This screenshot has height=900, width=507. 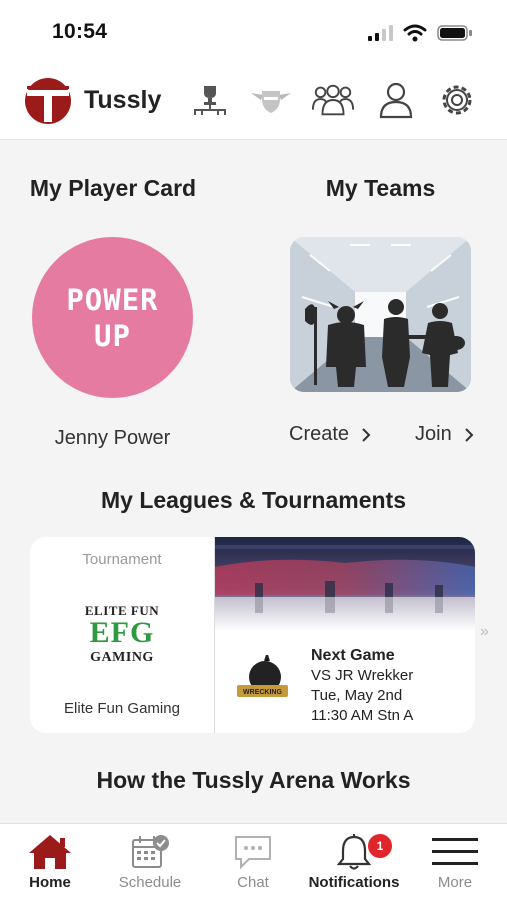 I want to click on efg-logo-bottom-text: GAMING, so click(x=122, y=657).